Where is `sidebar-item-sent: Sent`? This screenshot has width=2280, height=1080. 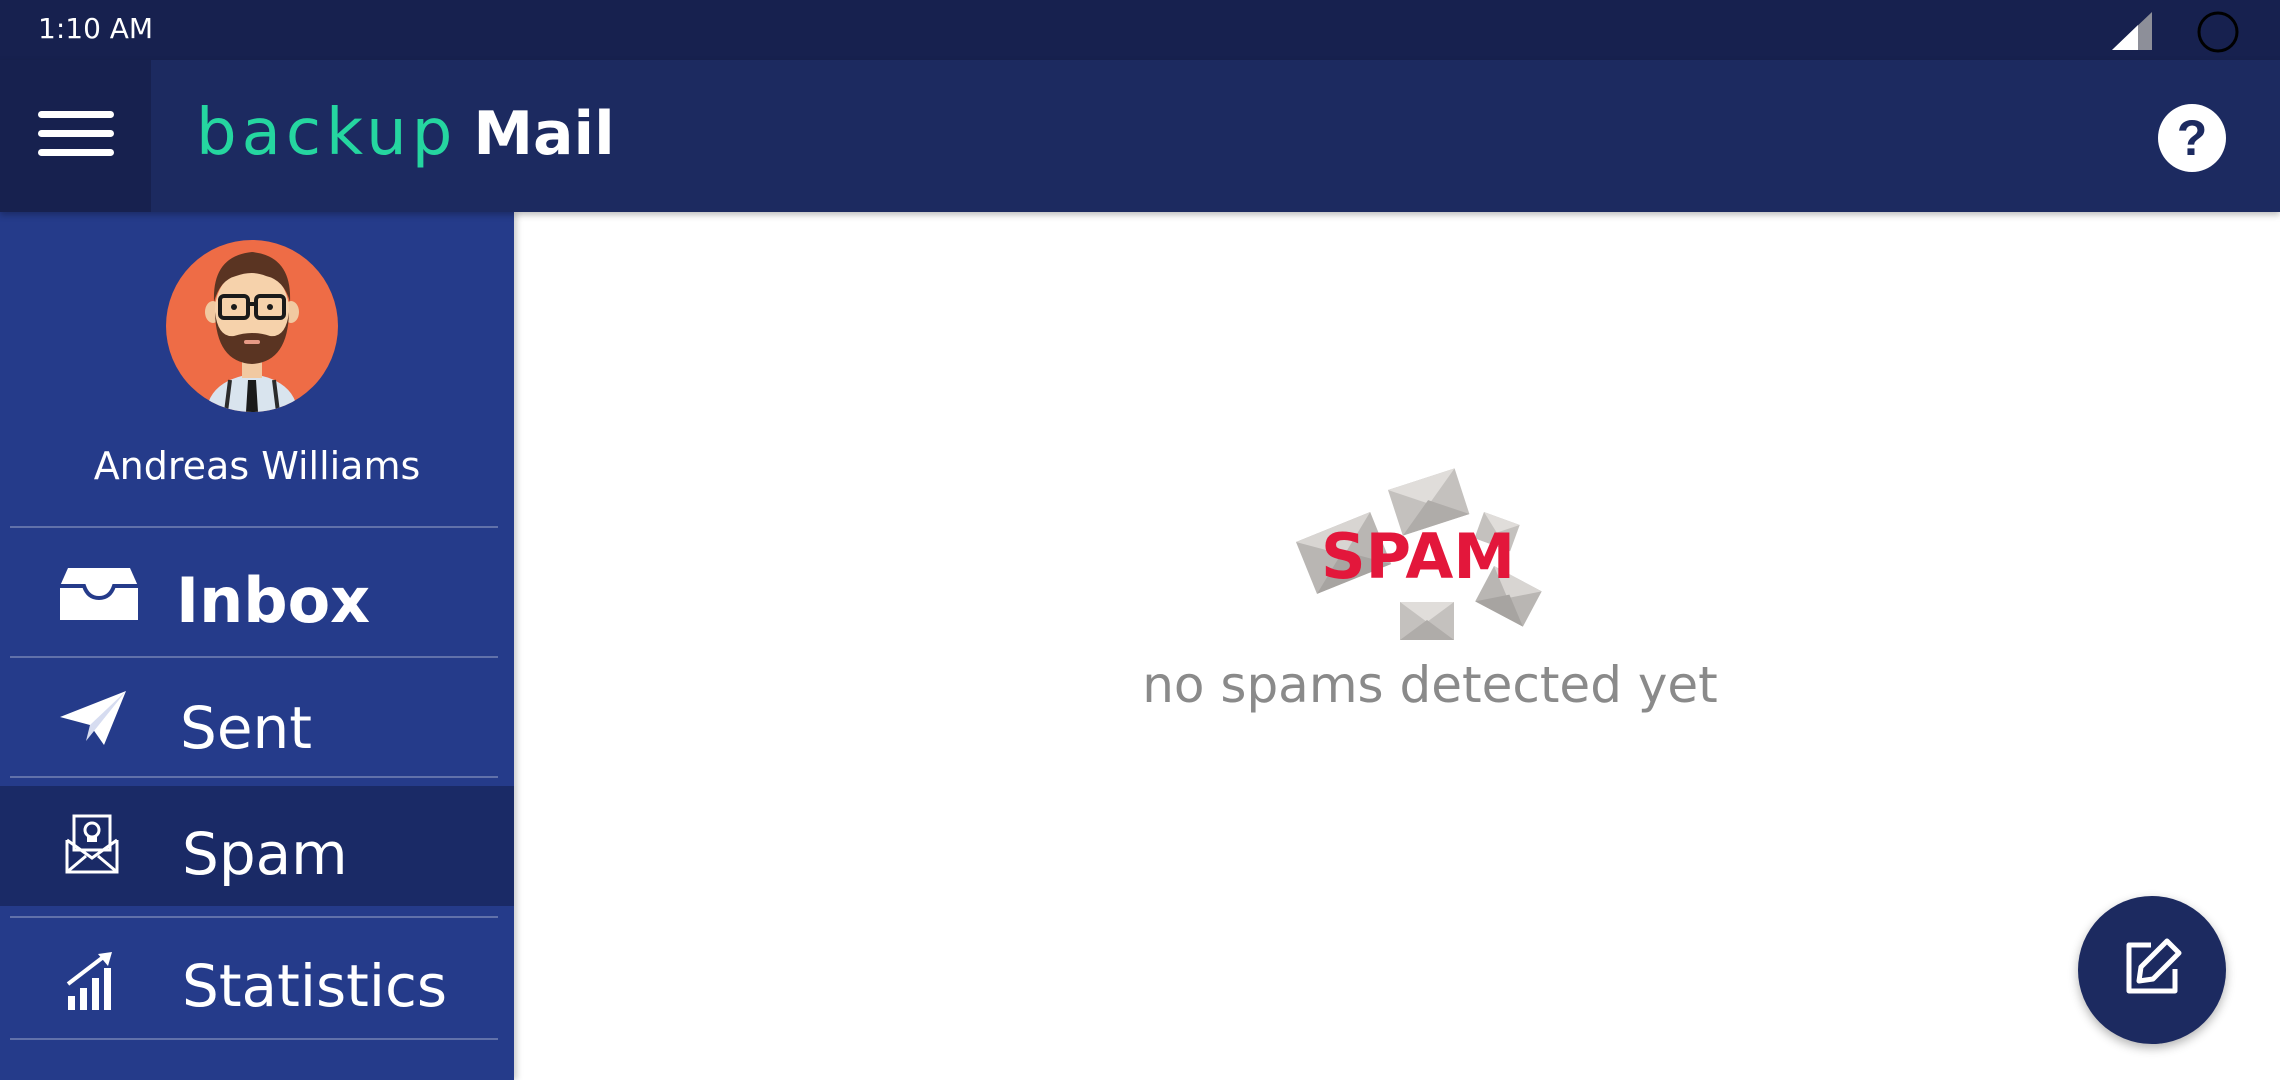
sidebar-item-sent: Sent is located at coordinates (257, 718).